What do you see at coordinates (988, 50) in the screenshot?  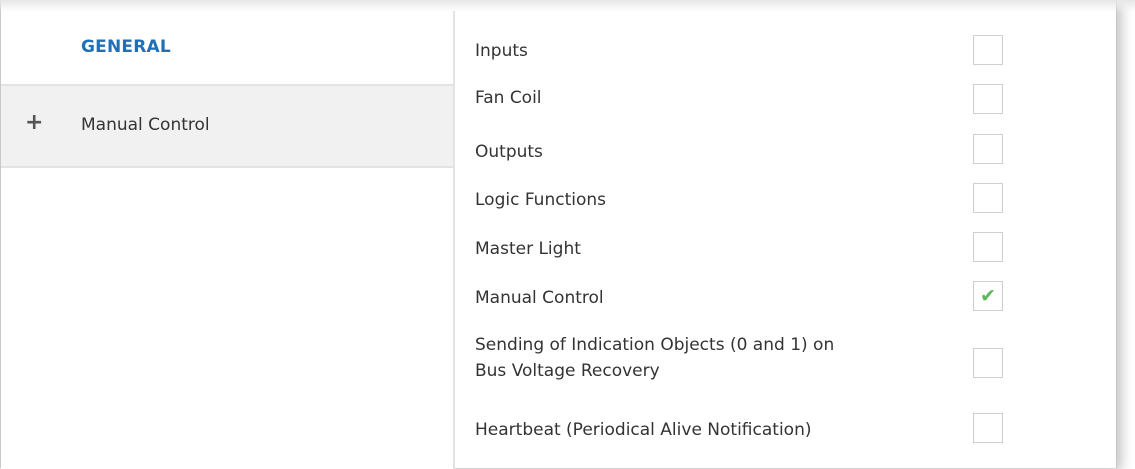 I see `param-checkbox-inputs` at bounding box center [988, 50].